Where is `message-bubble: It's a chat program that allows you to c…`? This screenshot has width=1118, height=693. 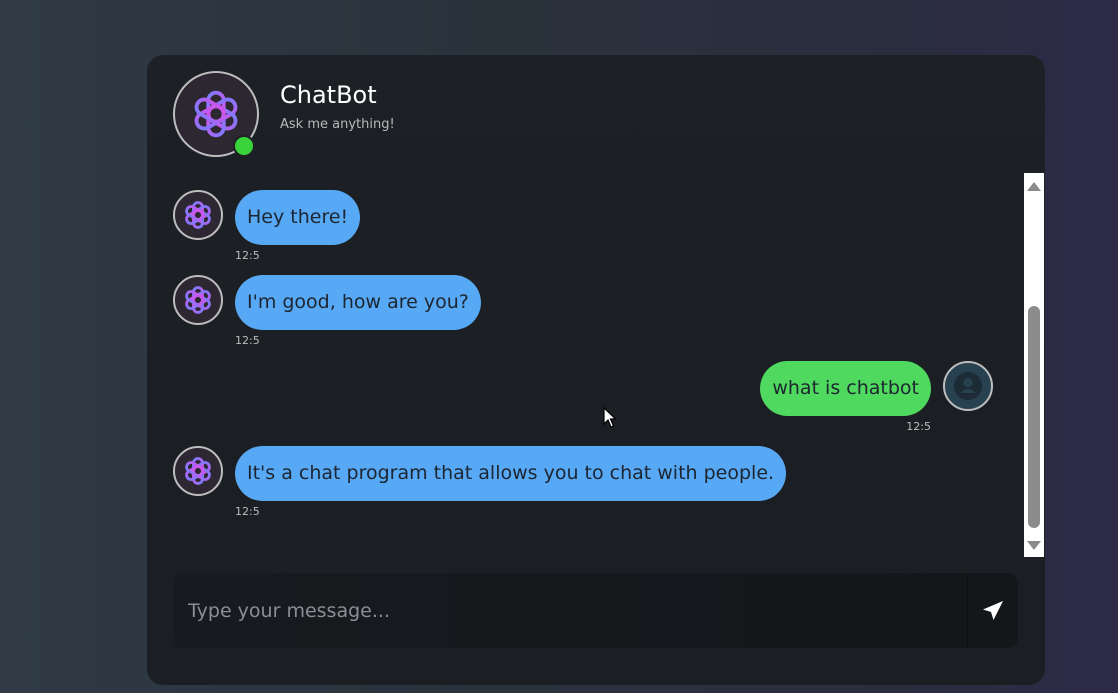 message-bubble: It's a chat program that allows you to c… is located at coordinates (511, 473).